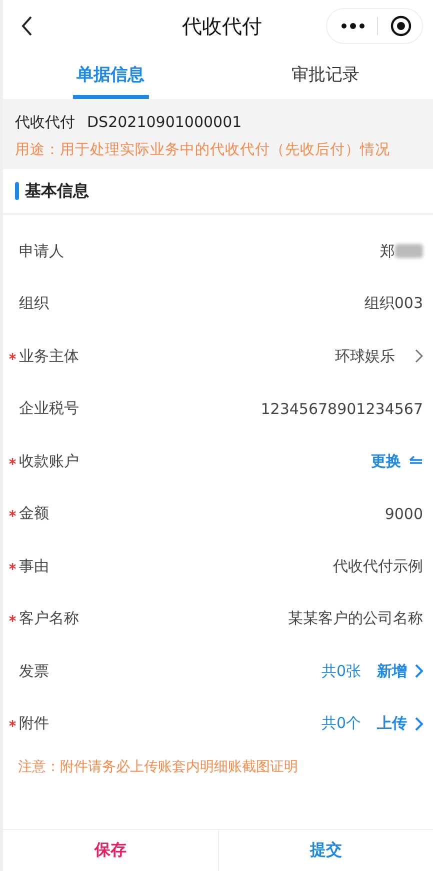 The image size is (433, 871). I want to click on count-text: 共0张, so click(341, 671).